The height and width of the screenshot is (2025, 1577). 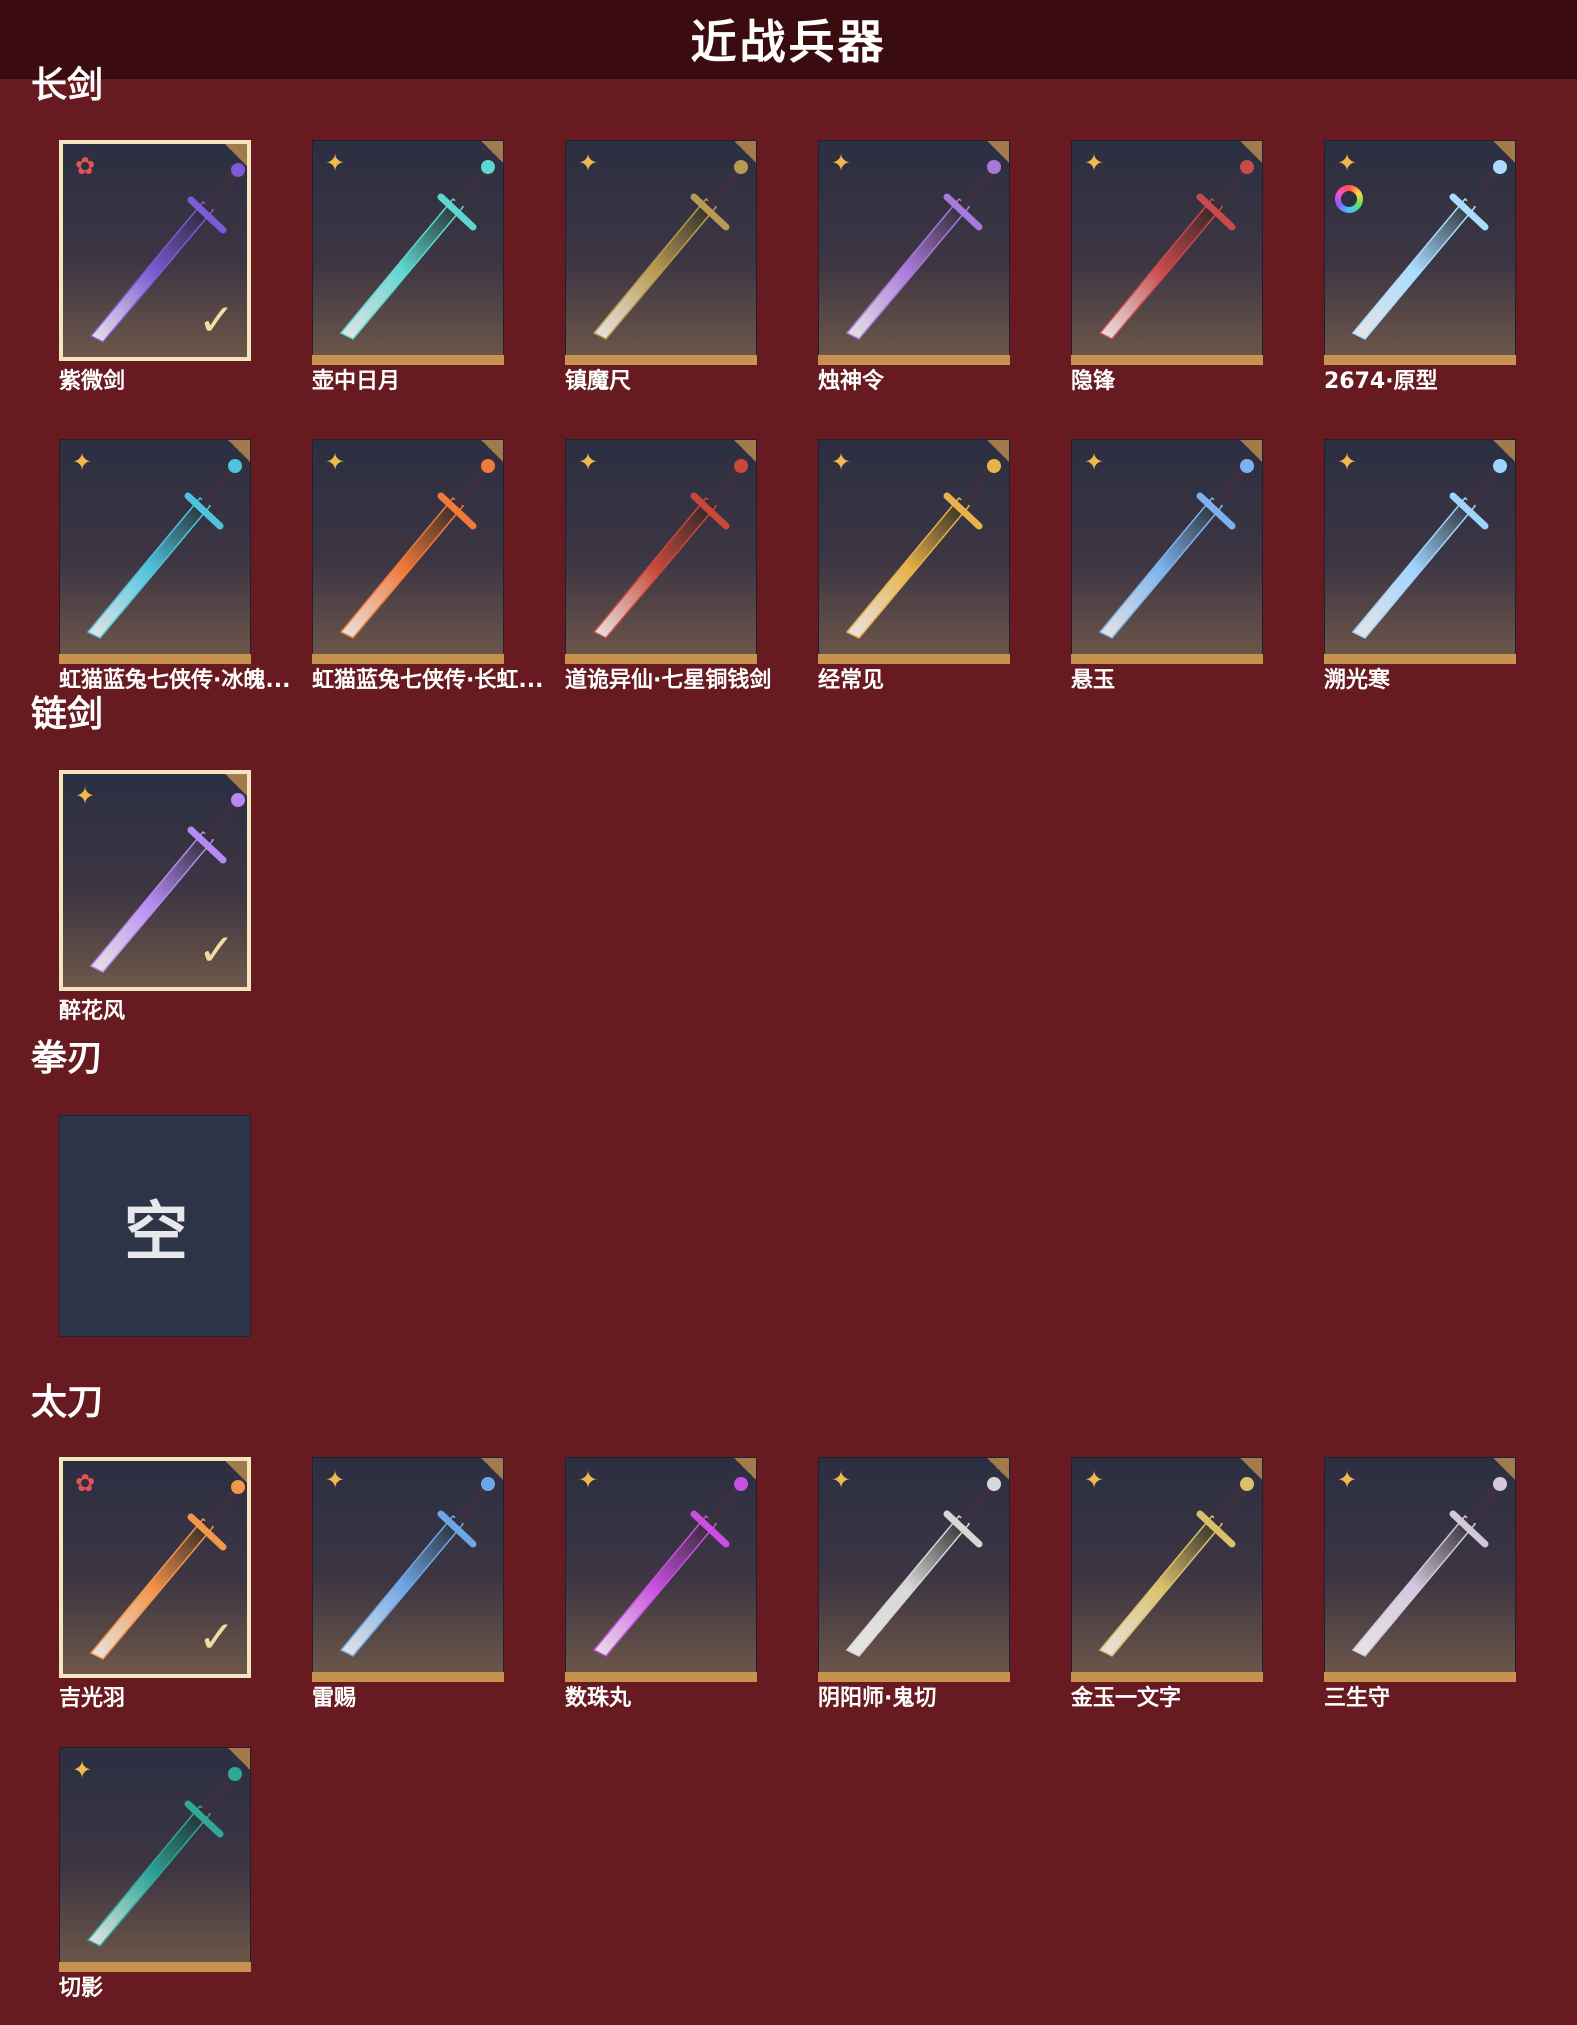 What do you see at coordinates (1167, 1584) in the screenshot?
I see `weapon-card: ✦ 金玉一文字` at bounding box center [1167, 1584].